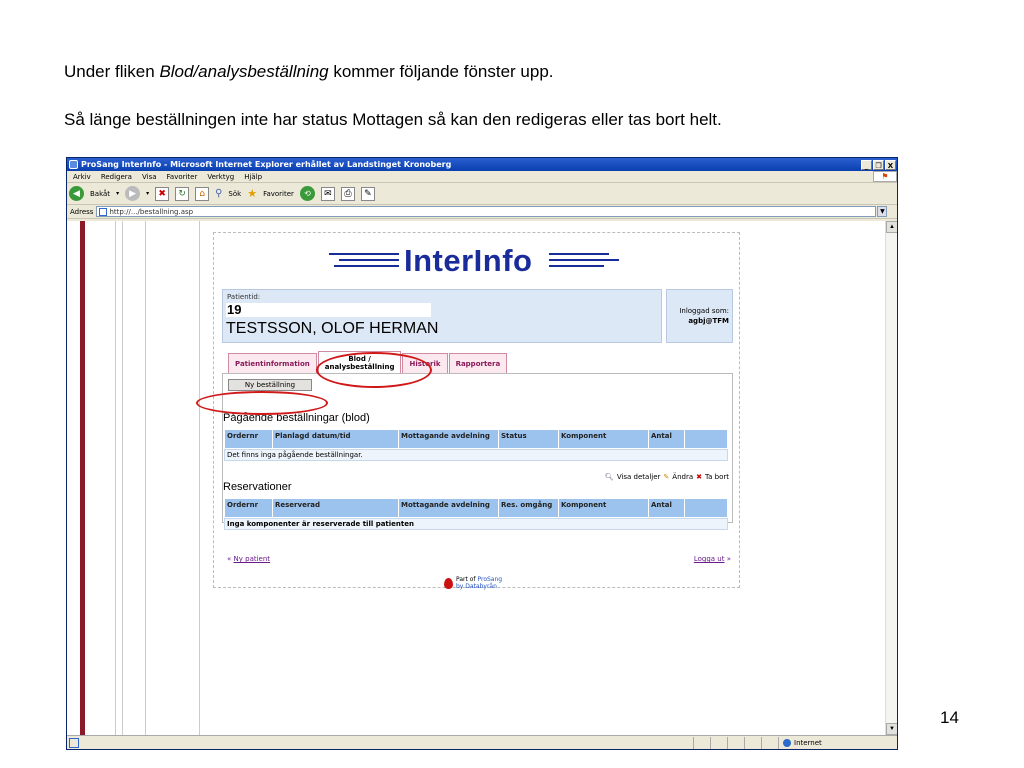 This screenshot has height=768, width=1024. Describe the element at coordinates (162, 193) in the screenshot. I see `stop-icon: ✖` at that location.